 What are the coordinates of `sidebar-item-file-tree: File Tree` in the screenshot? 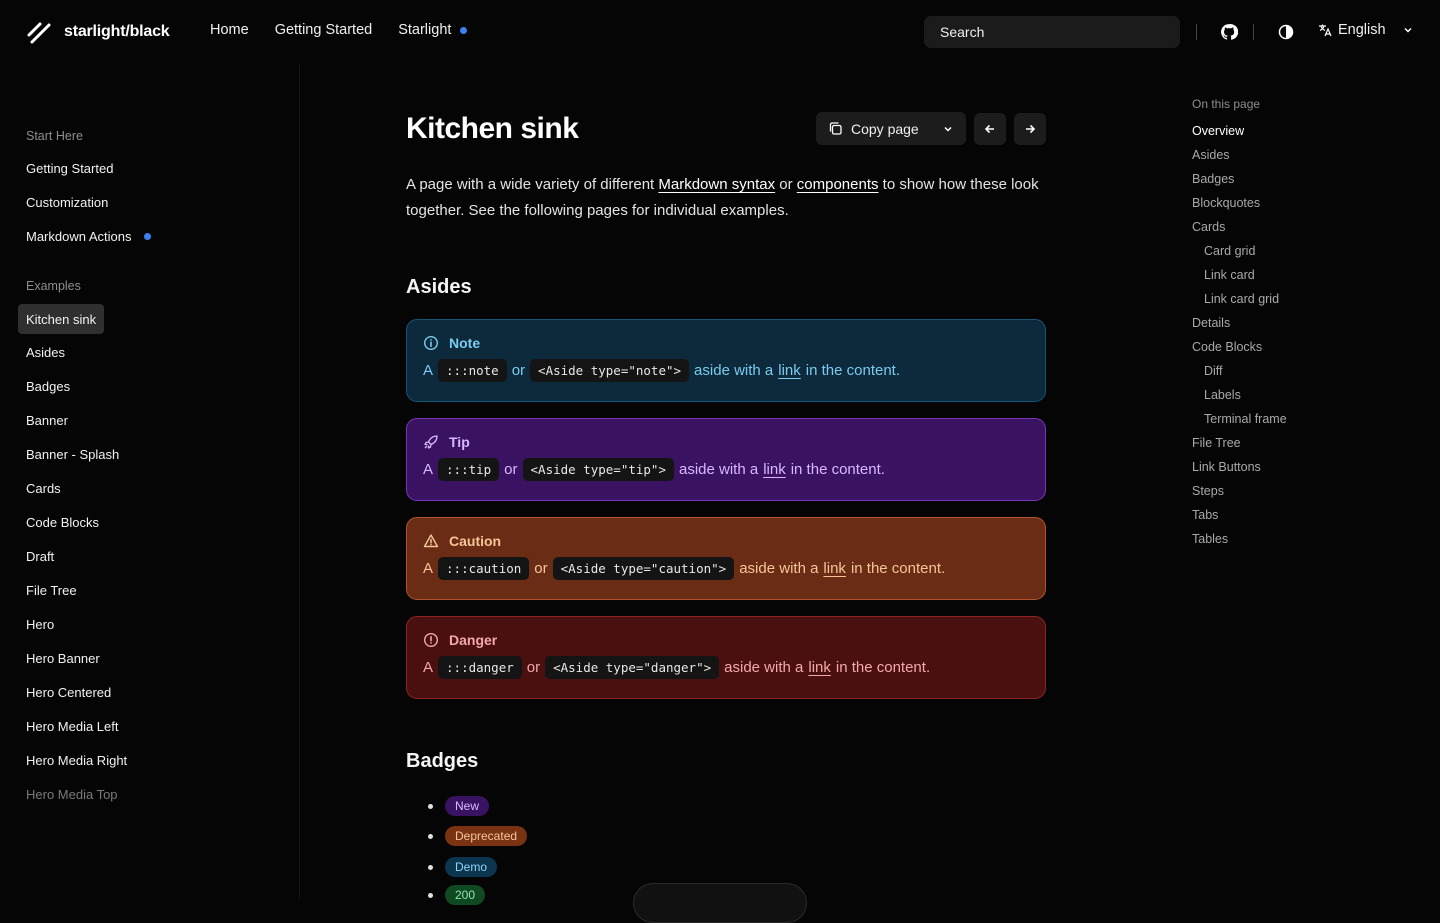 It's located at (51, 590).